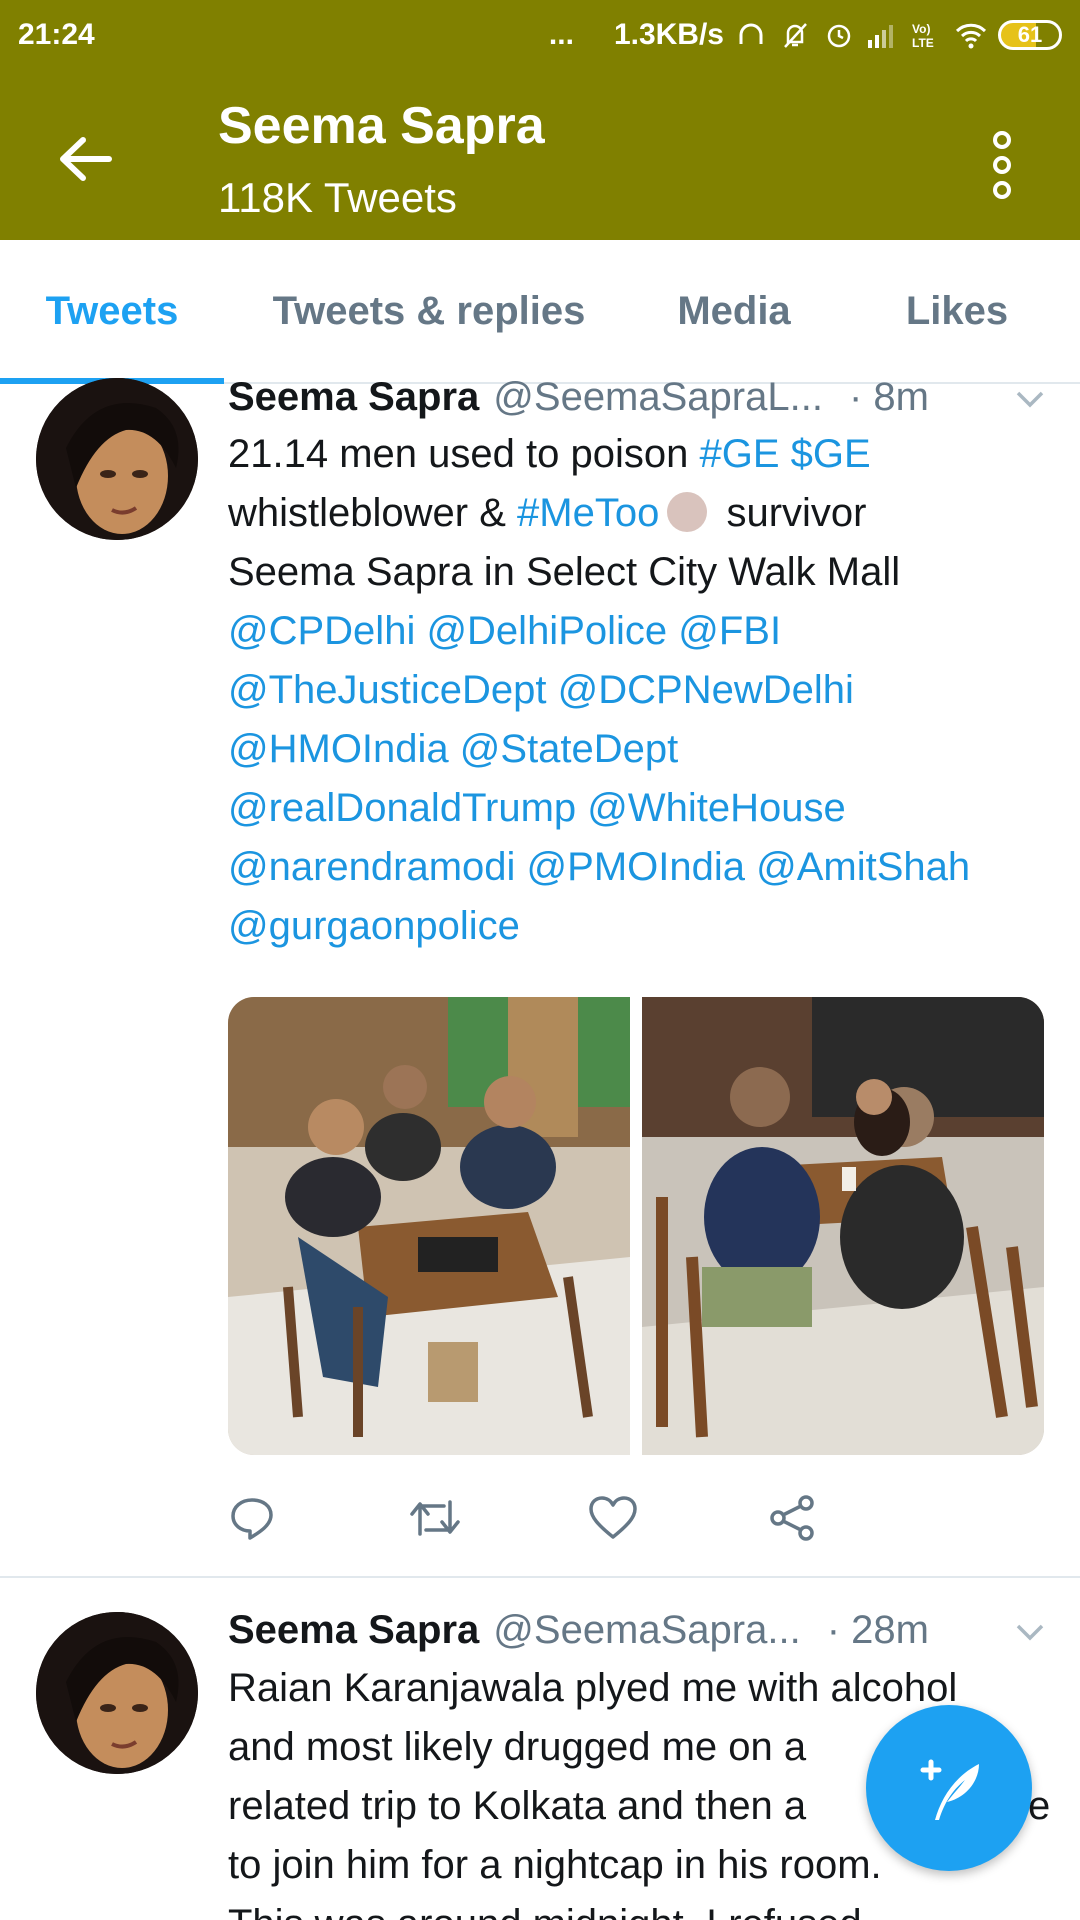 The image size is (1080, 1920). I want to click on tweet-time: · 28m, so click(877, 1629).